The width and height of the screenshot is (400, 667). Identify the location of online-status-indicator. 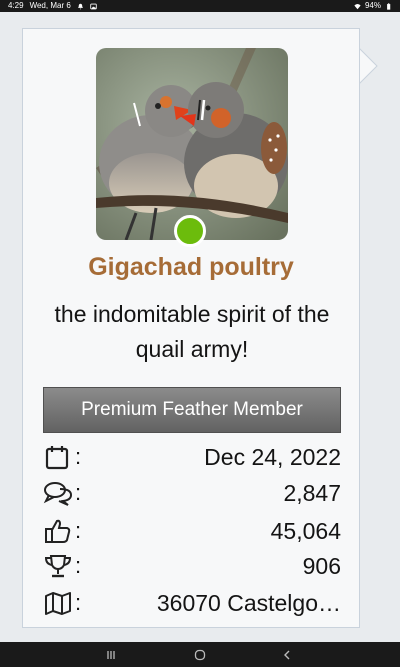
(190, 231).